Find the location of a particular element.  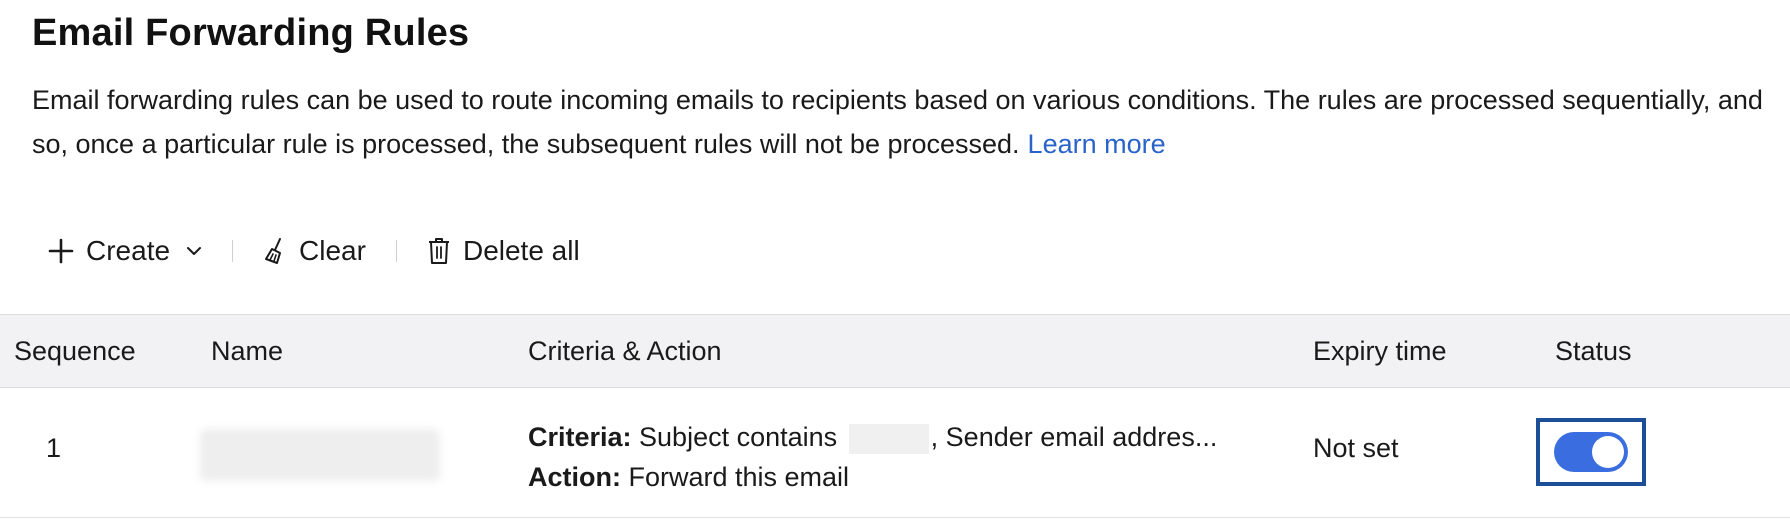

create-label: Create is located at coordinates (128, 250).